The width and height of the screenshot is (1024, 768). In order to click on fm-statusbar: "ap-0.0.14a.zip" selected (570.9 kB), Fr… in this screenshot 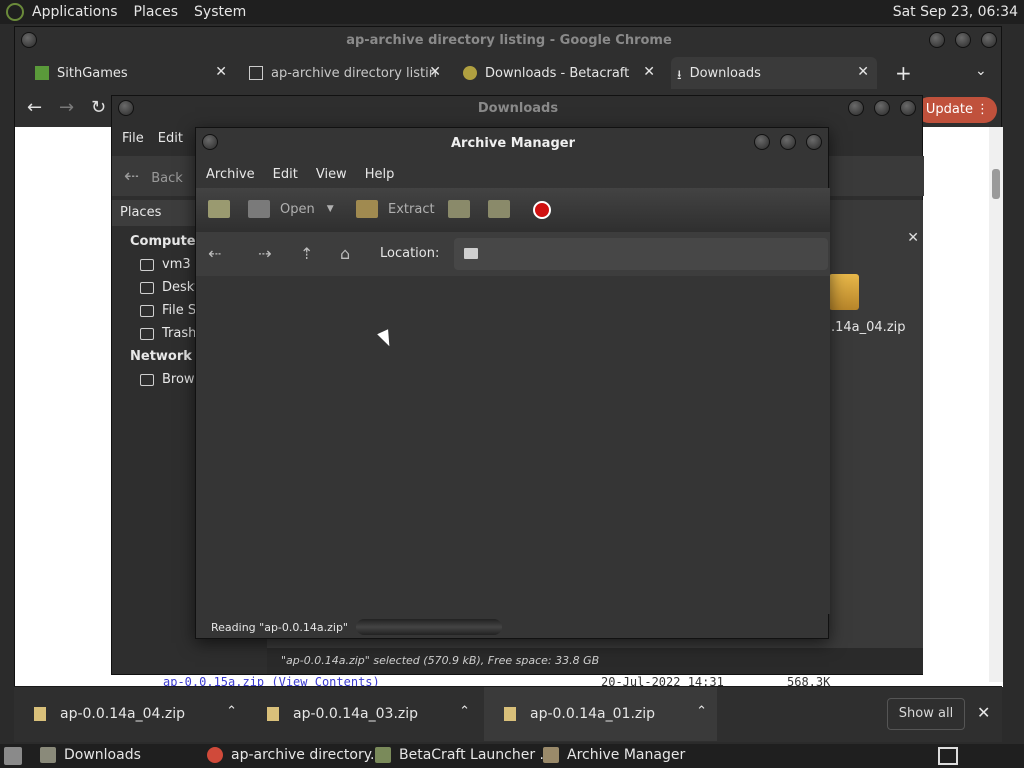, I will do `click(595, 661)`.